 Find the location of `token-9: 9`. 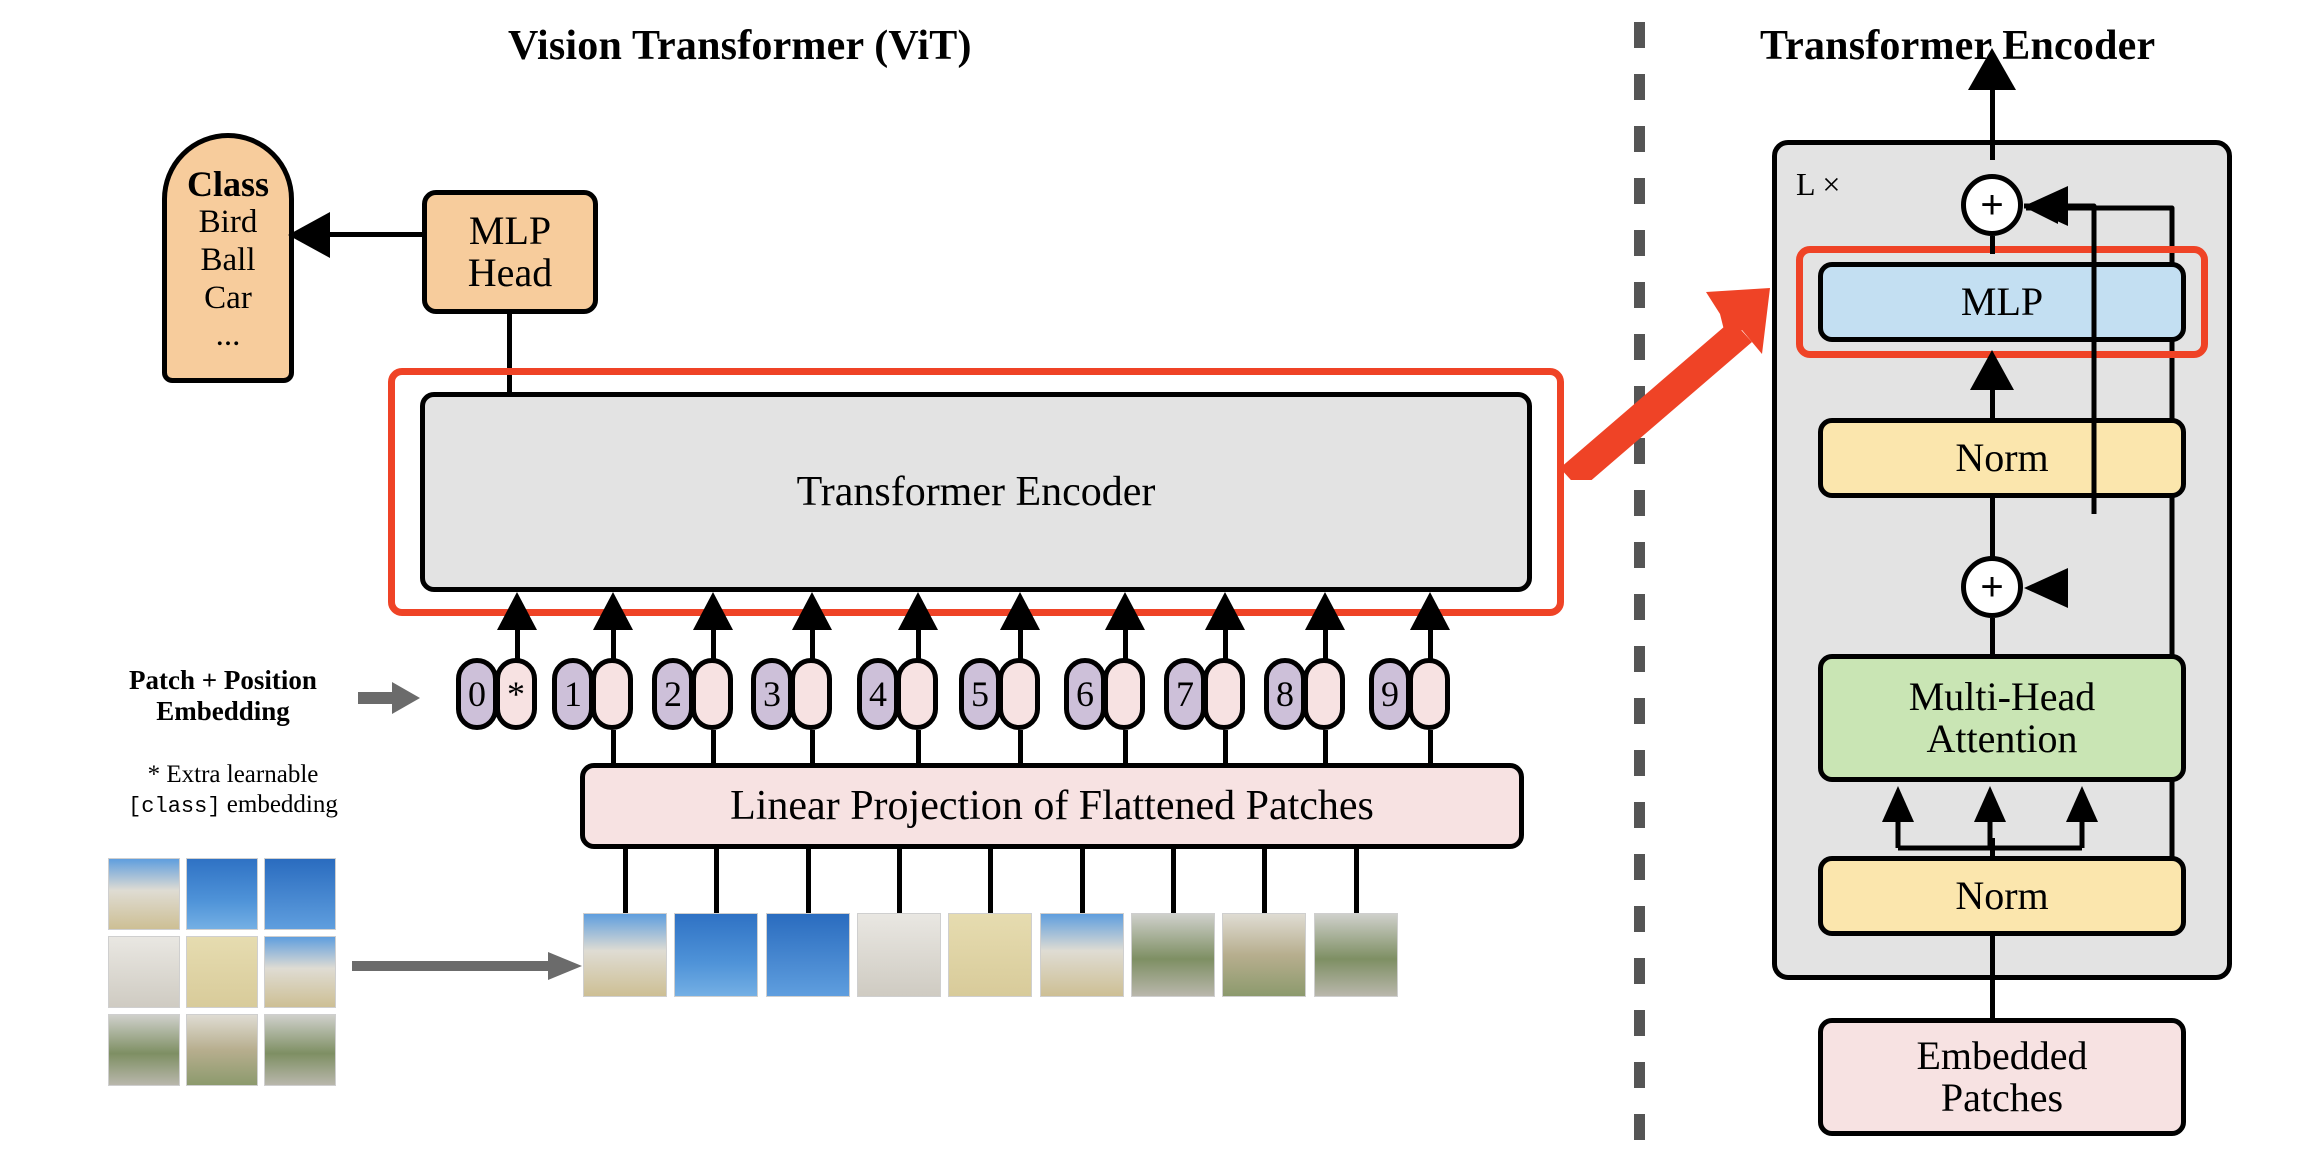

token-9: 9 is located at coordinates (1409, 694).